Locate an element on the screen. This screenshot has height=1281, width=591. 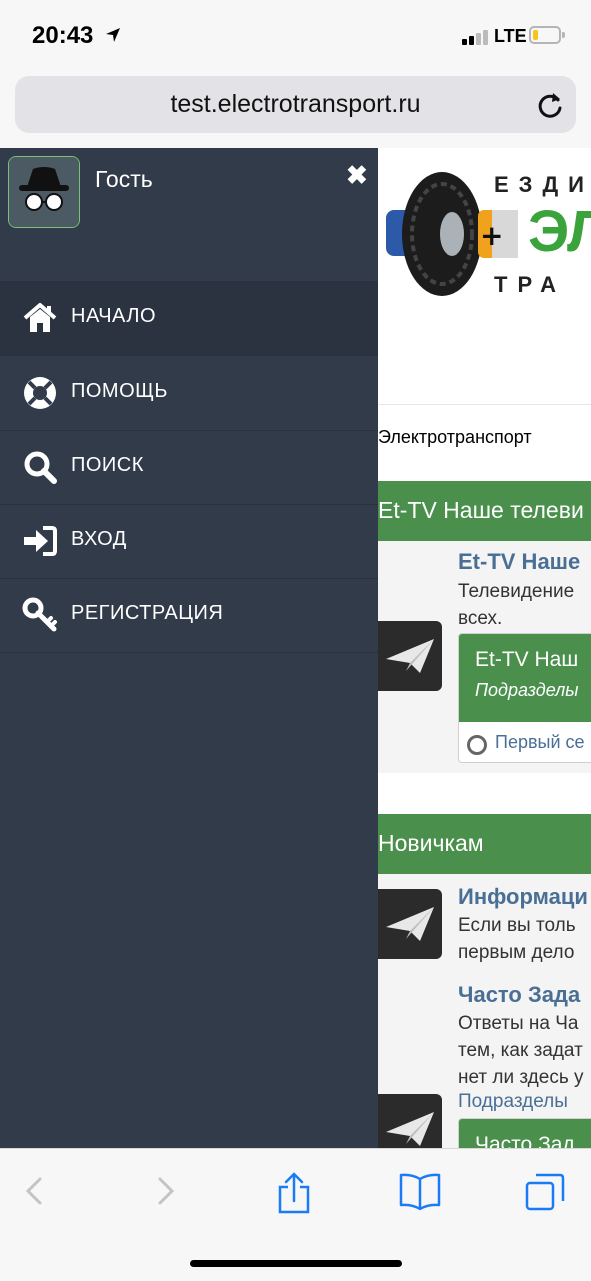
forum-description-cont: нет ли здесь у is located at coordinates (521, 1077).